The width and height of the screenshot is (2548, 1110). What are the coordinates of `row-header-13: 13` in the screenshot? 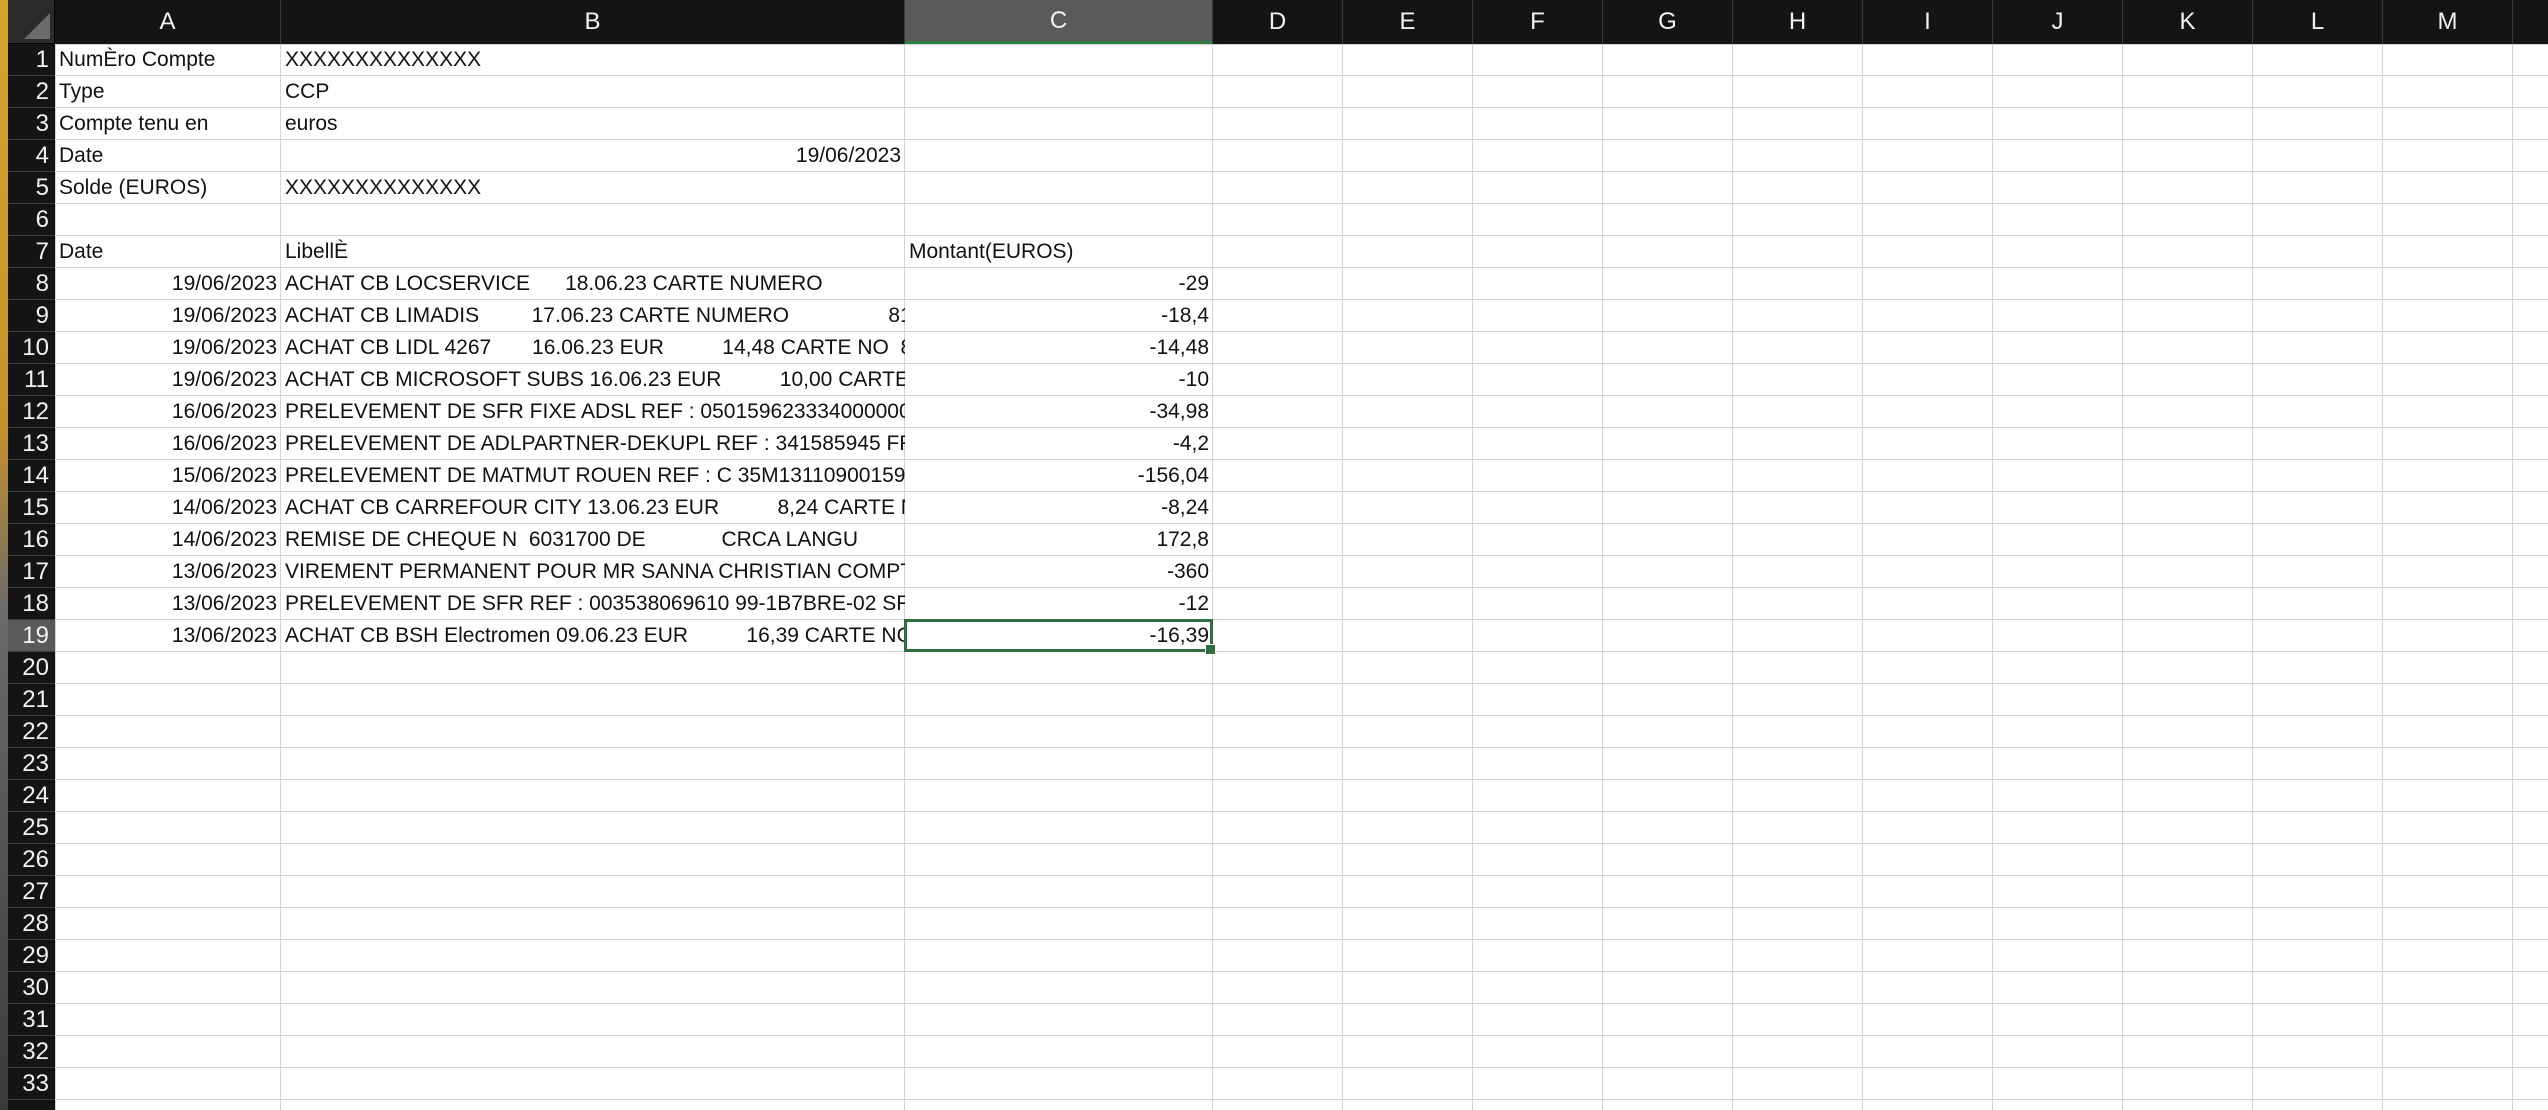 It's located at (31, 444).